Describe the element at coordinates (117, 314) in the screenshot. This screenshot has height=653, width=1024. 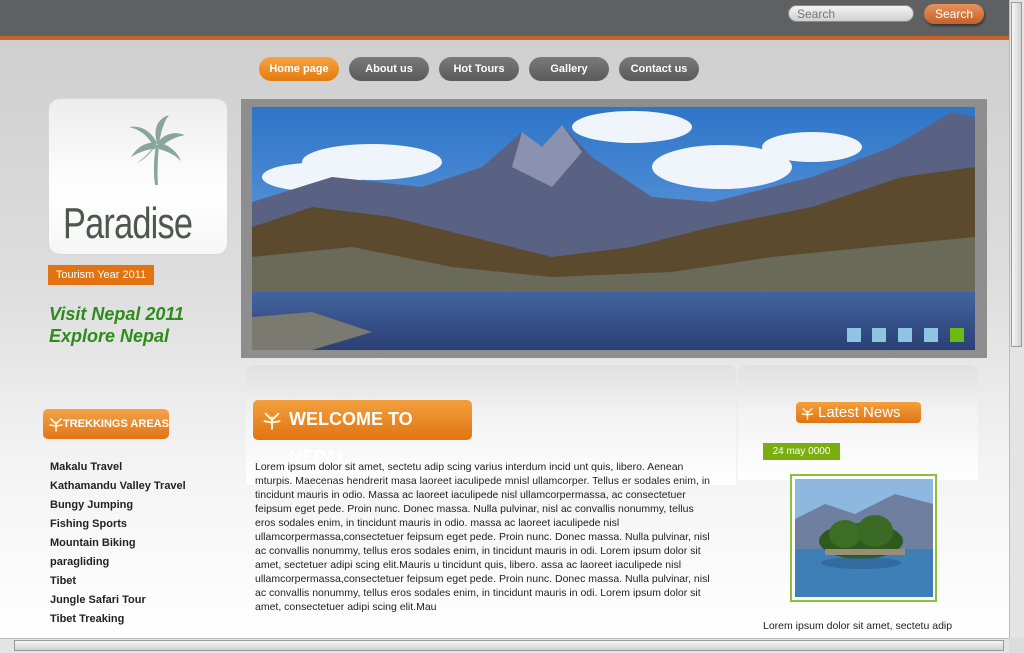
I see `tagline-line-1: Visit Nepal 2011` at that location.